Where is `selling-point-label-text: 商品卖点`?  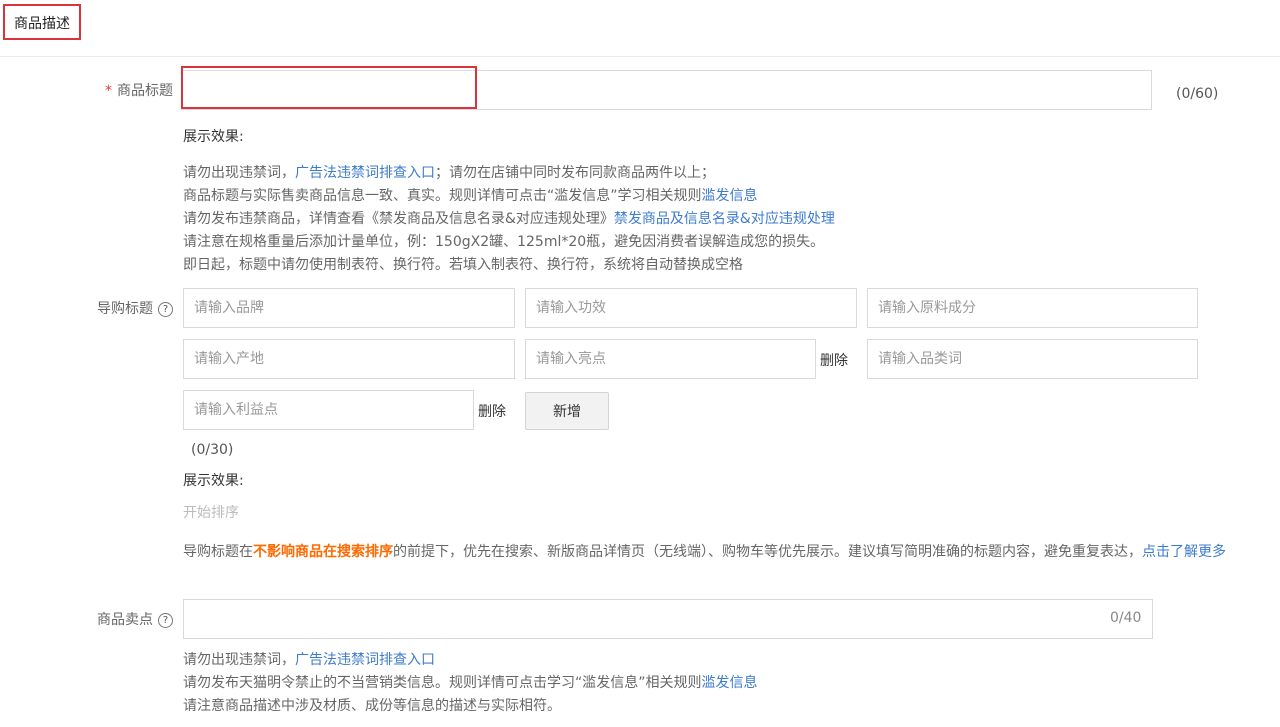
selling-point-label-text: 商品卖点 is located at coordinates (125, 620).